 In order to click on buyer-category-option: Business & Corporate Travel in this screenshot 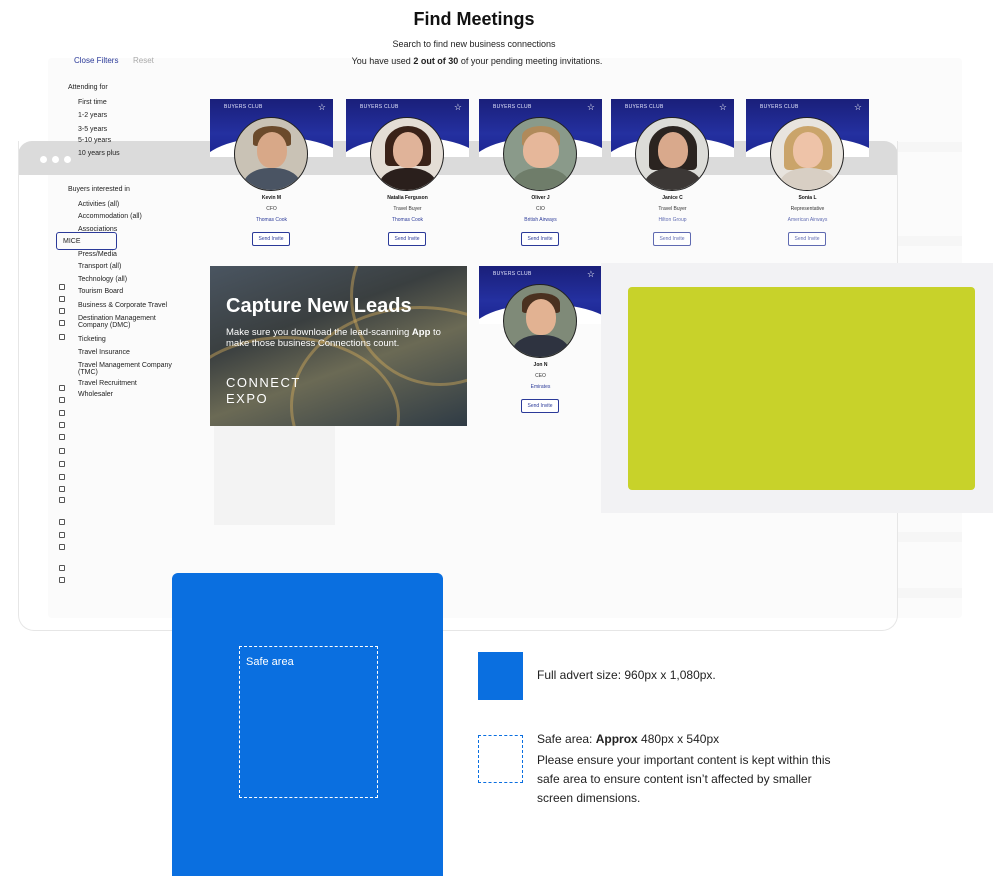, I will do `click(122, 305)`.